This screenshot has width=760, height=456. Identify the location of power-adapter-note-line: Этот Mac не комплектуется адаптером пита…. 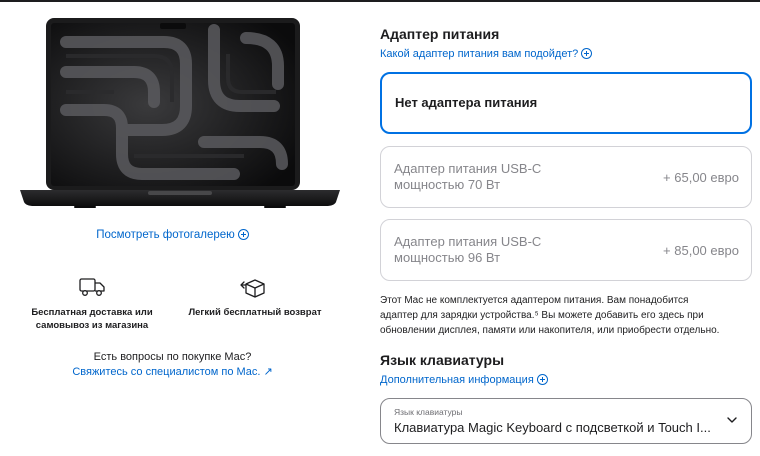
(534, 300).